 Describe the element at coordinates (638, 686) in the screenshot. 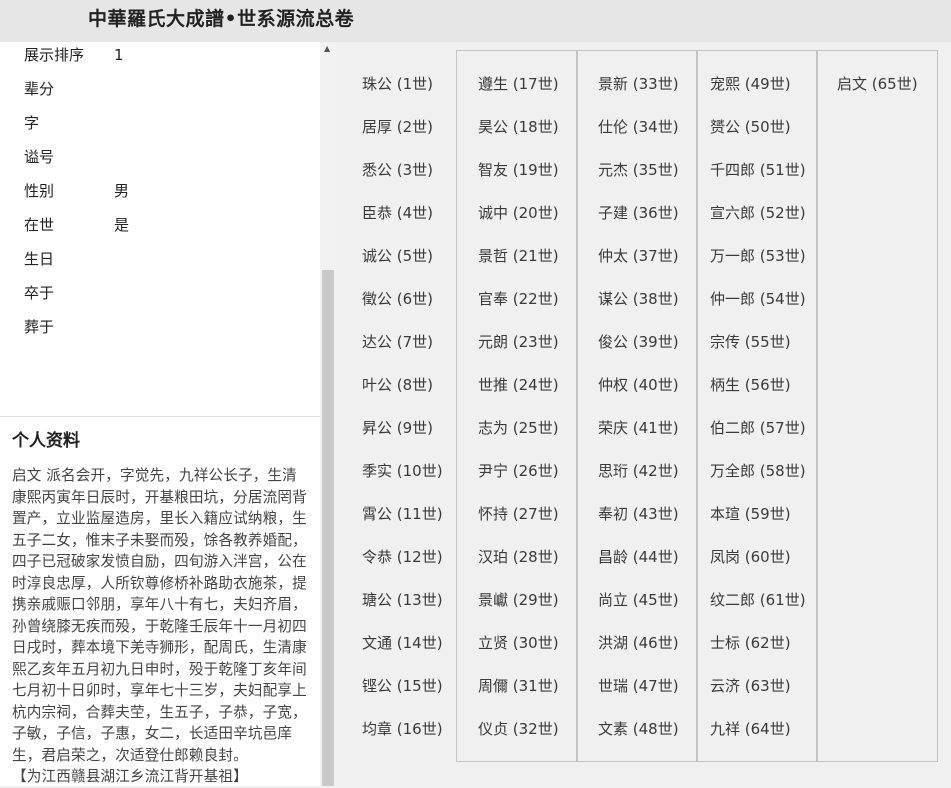

I see `generation-item: 世瑞 (47世)` at that location.